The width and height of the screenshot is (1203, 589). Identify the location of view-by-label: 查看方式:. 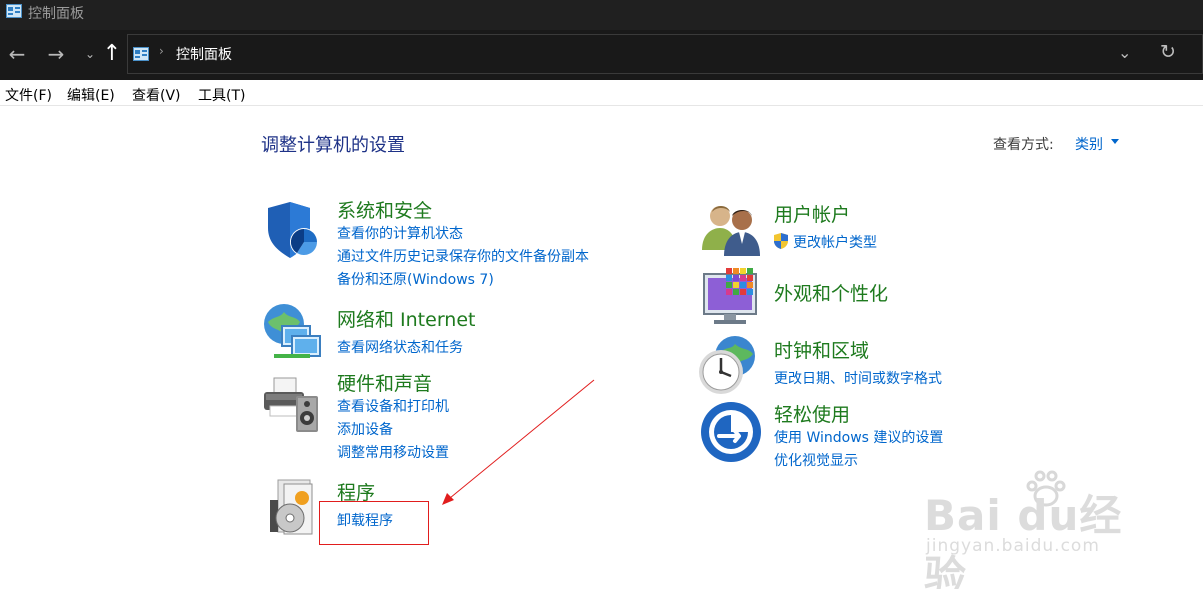
(1023, 145).